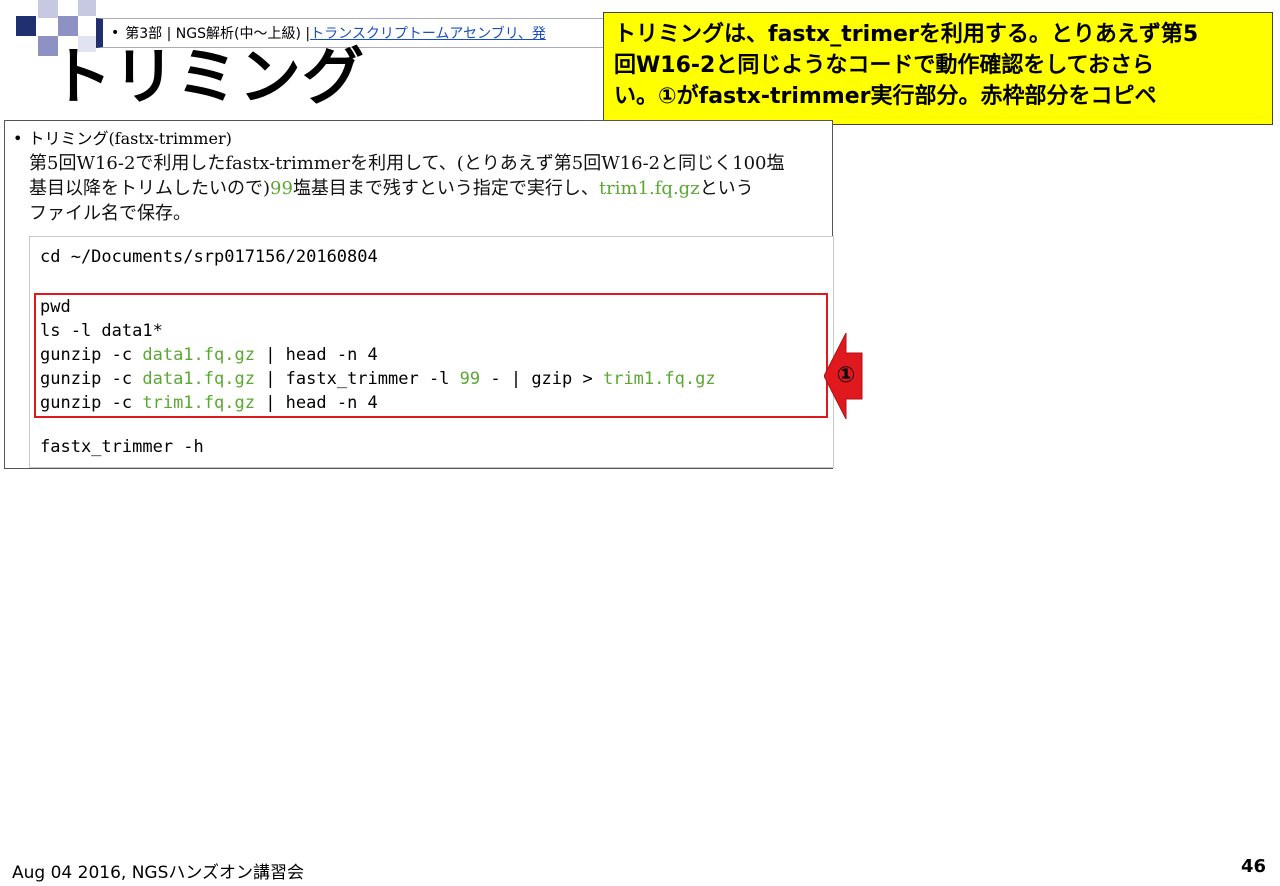  Describe the element at coordinates (649, 188) in the screenshot. I see `desc-highlight: trim1.fq.gz` at that location.